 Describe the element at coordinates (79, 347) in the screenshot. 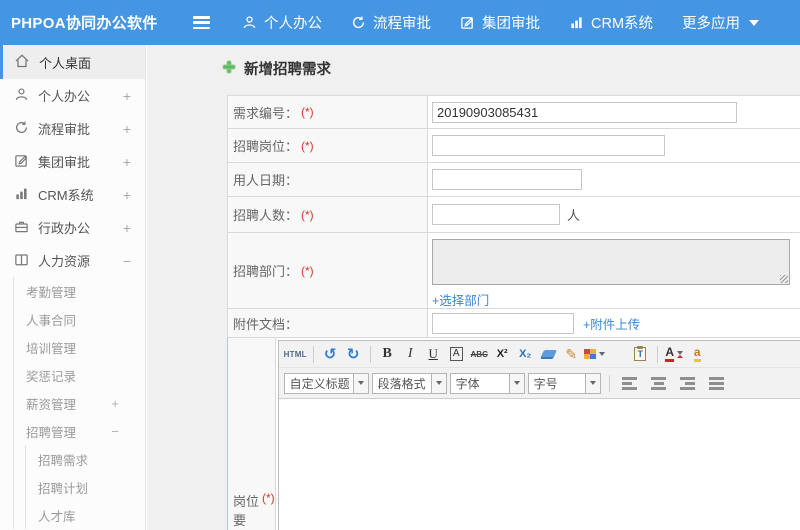

I see `sidebar-item-training: 培训管理` at that location.